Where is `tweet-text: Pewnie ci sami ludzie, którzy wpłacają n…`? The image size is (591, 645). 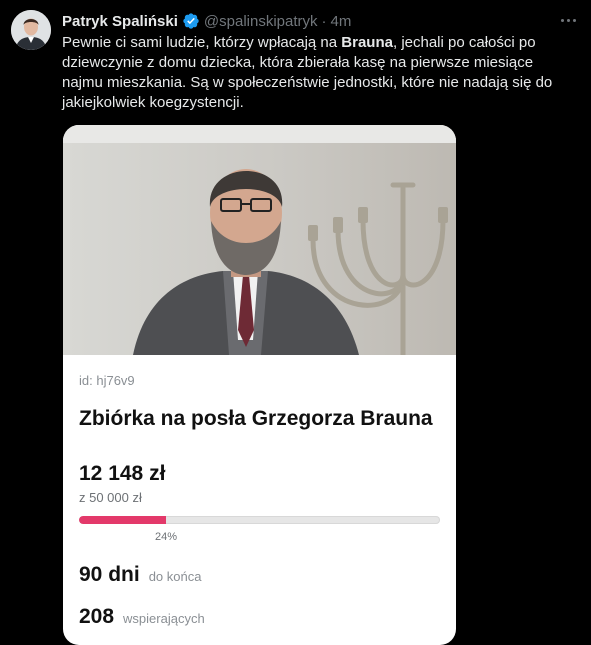
tweet-text: Pewnie ci sami ludzie, którzy wpłacają n… is located at coordinates (317, 73).